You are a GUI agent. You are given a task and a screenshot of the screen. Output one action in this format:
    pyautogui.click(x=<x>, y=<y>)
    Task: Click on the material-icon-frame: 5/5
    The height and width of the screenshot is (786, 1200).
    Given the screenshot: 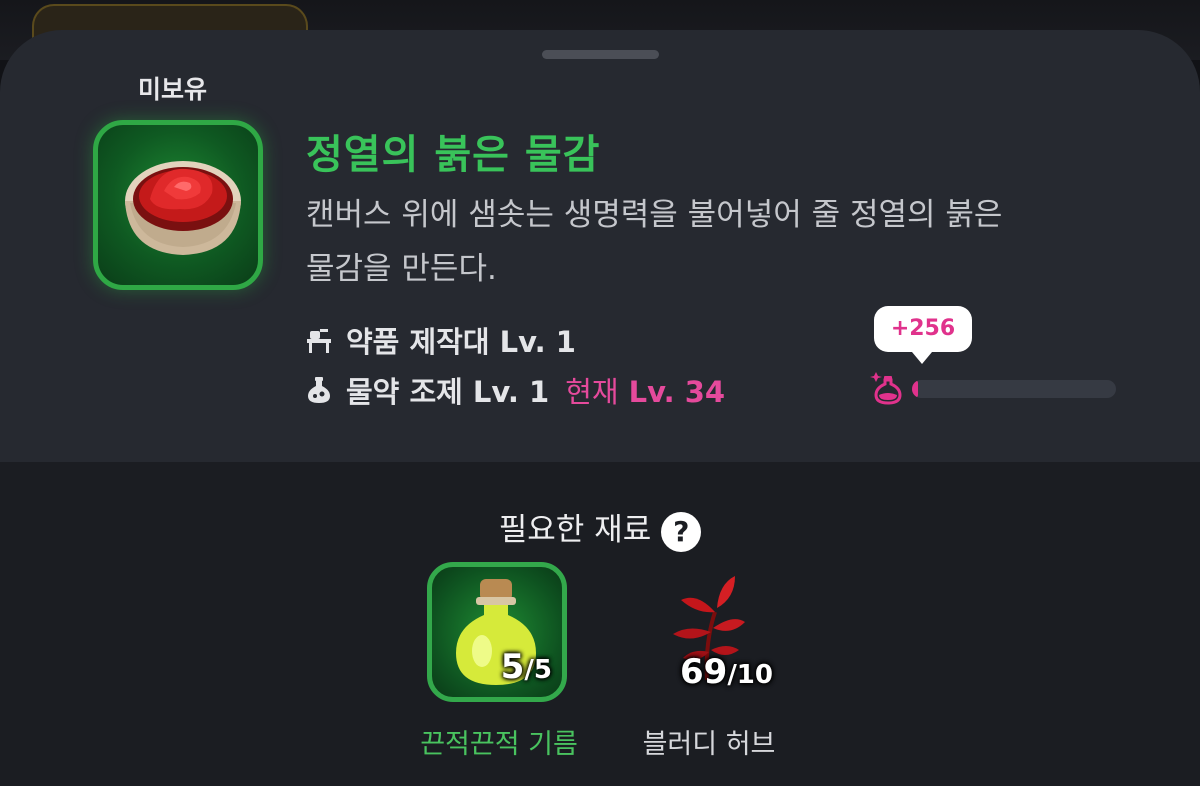 What is the action you would take?
    pyautogui.click(x=497, y=632)
    